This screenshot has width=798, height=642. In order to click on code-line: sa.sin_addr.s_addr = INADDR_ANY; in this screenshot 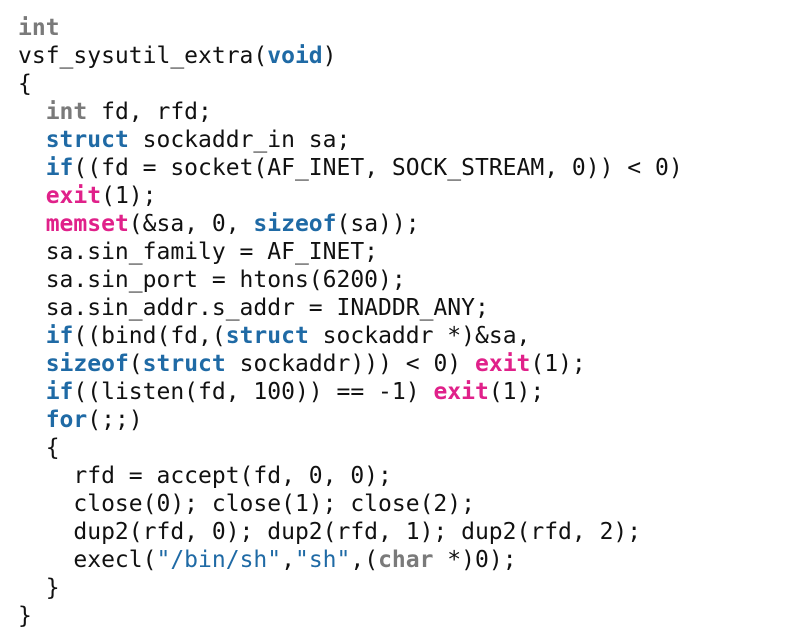, I will do `click(350, 308)`.